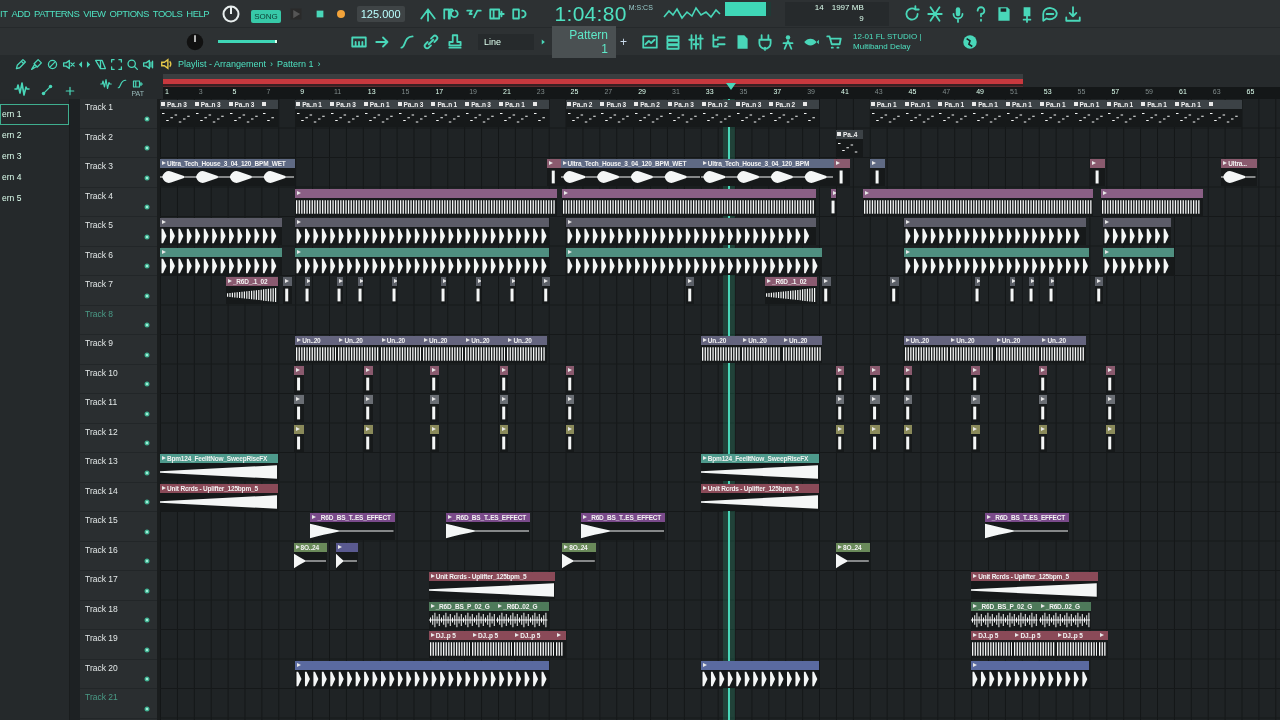  Describe the element at coordinates (222, 64) in the screenshot. I see `breadcrumb-item: Playlist - Arrangement` at that location.